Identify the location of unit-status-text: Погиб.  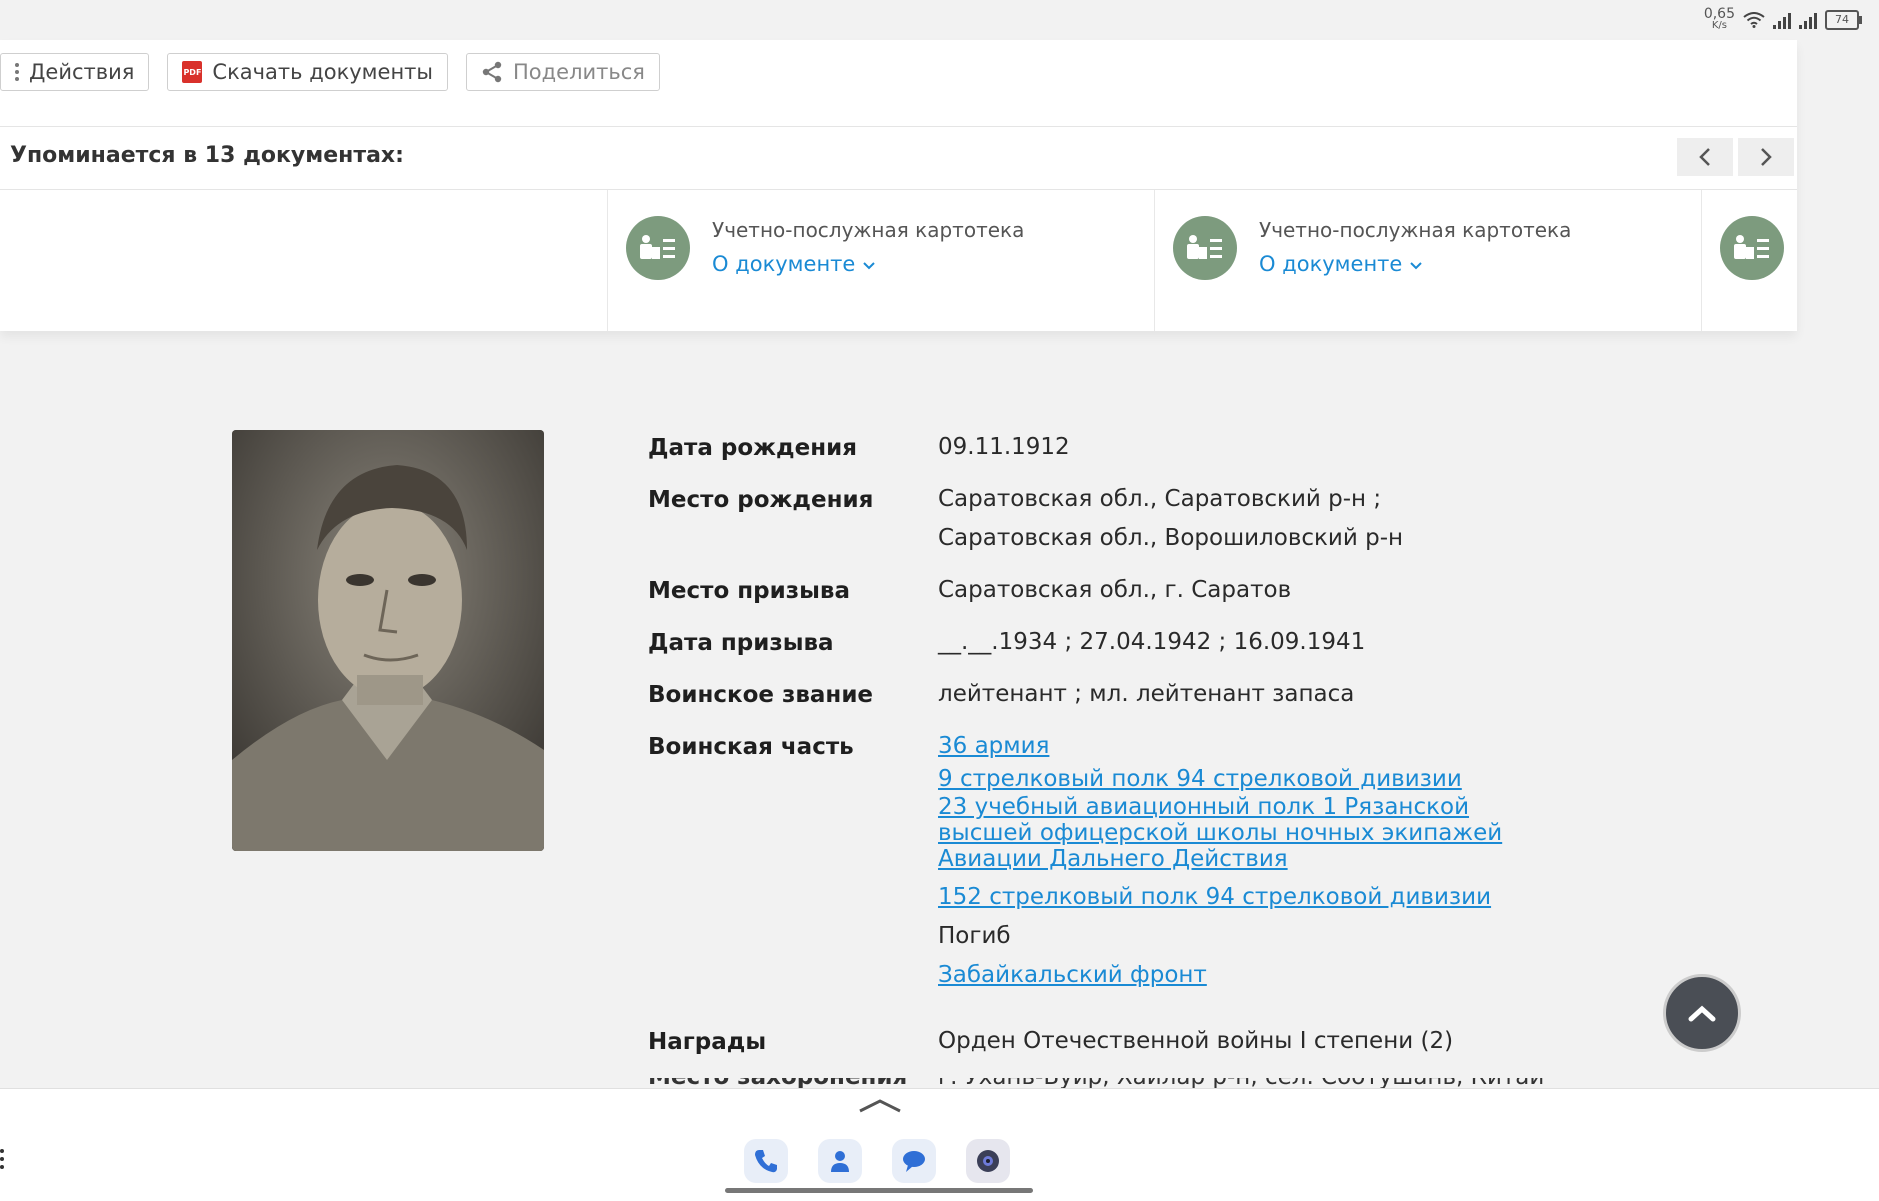
(974, 936).